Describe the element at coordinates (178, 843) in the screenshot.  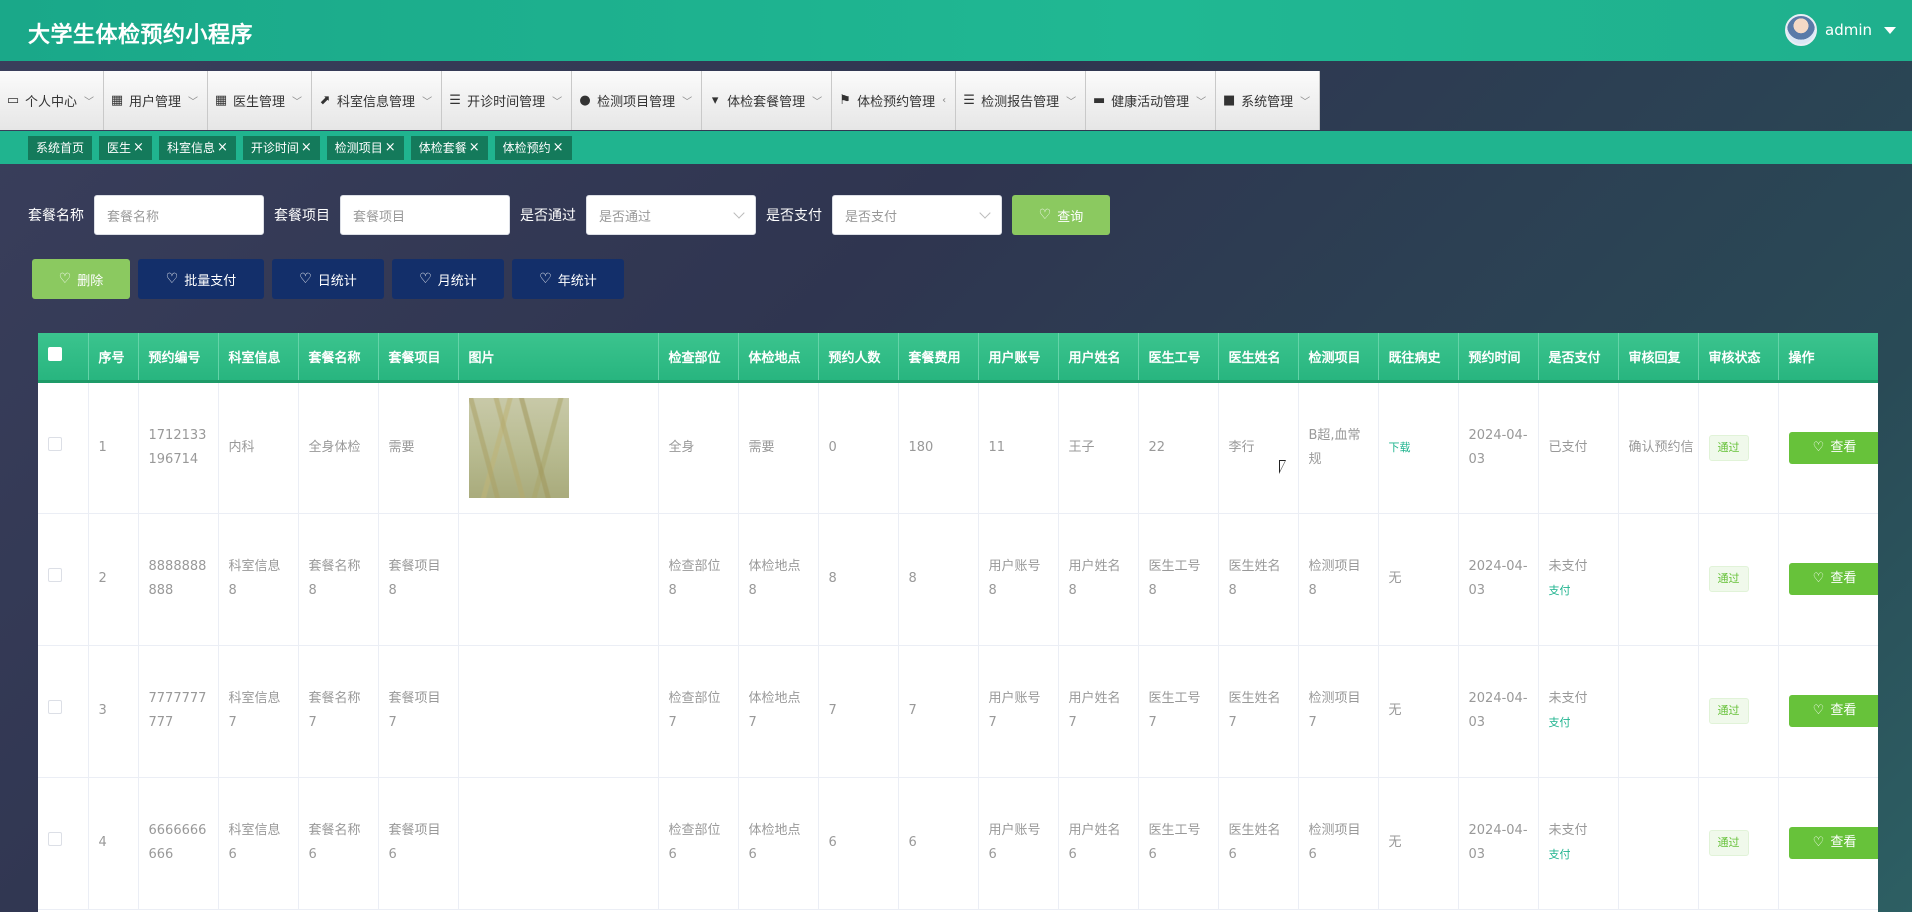
I see `cell-appointment-no: 6666666666` at that location.